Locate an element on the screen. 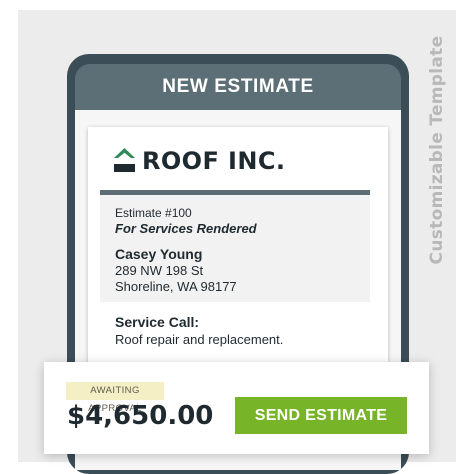 Image resolution: width=474 pixels, height=474 pixels. company-name: ROOF INC. is located at coordinates (214, 161).